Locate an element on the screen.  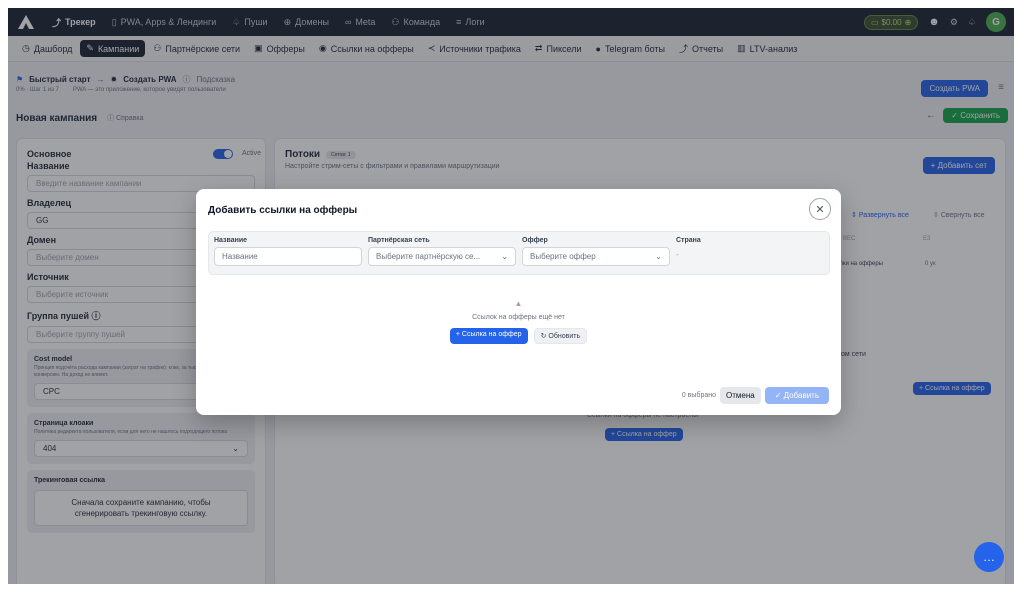
country-filter-label: Страна is located at coordinates (688, 240).